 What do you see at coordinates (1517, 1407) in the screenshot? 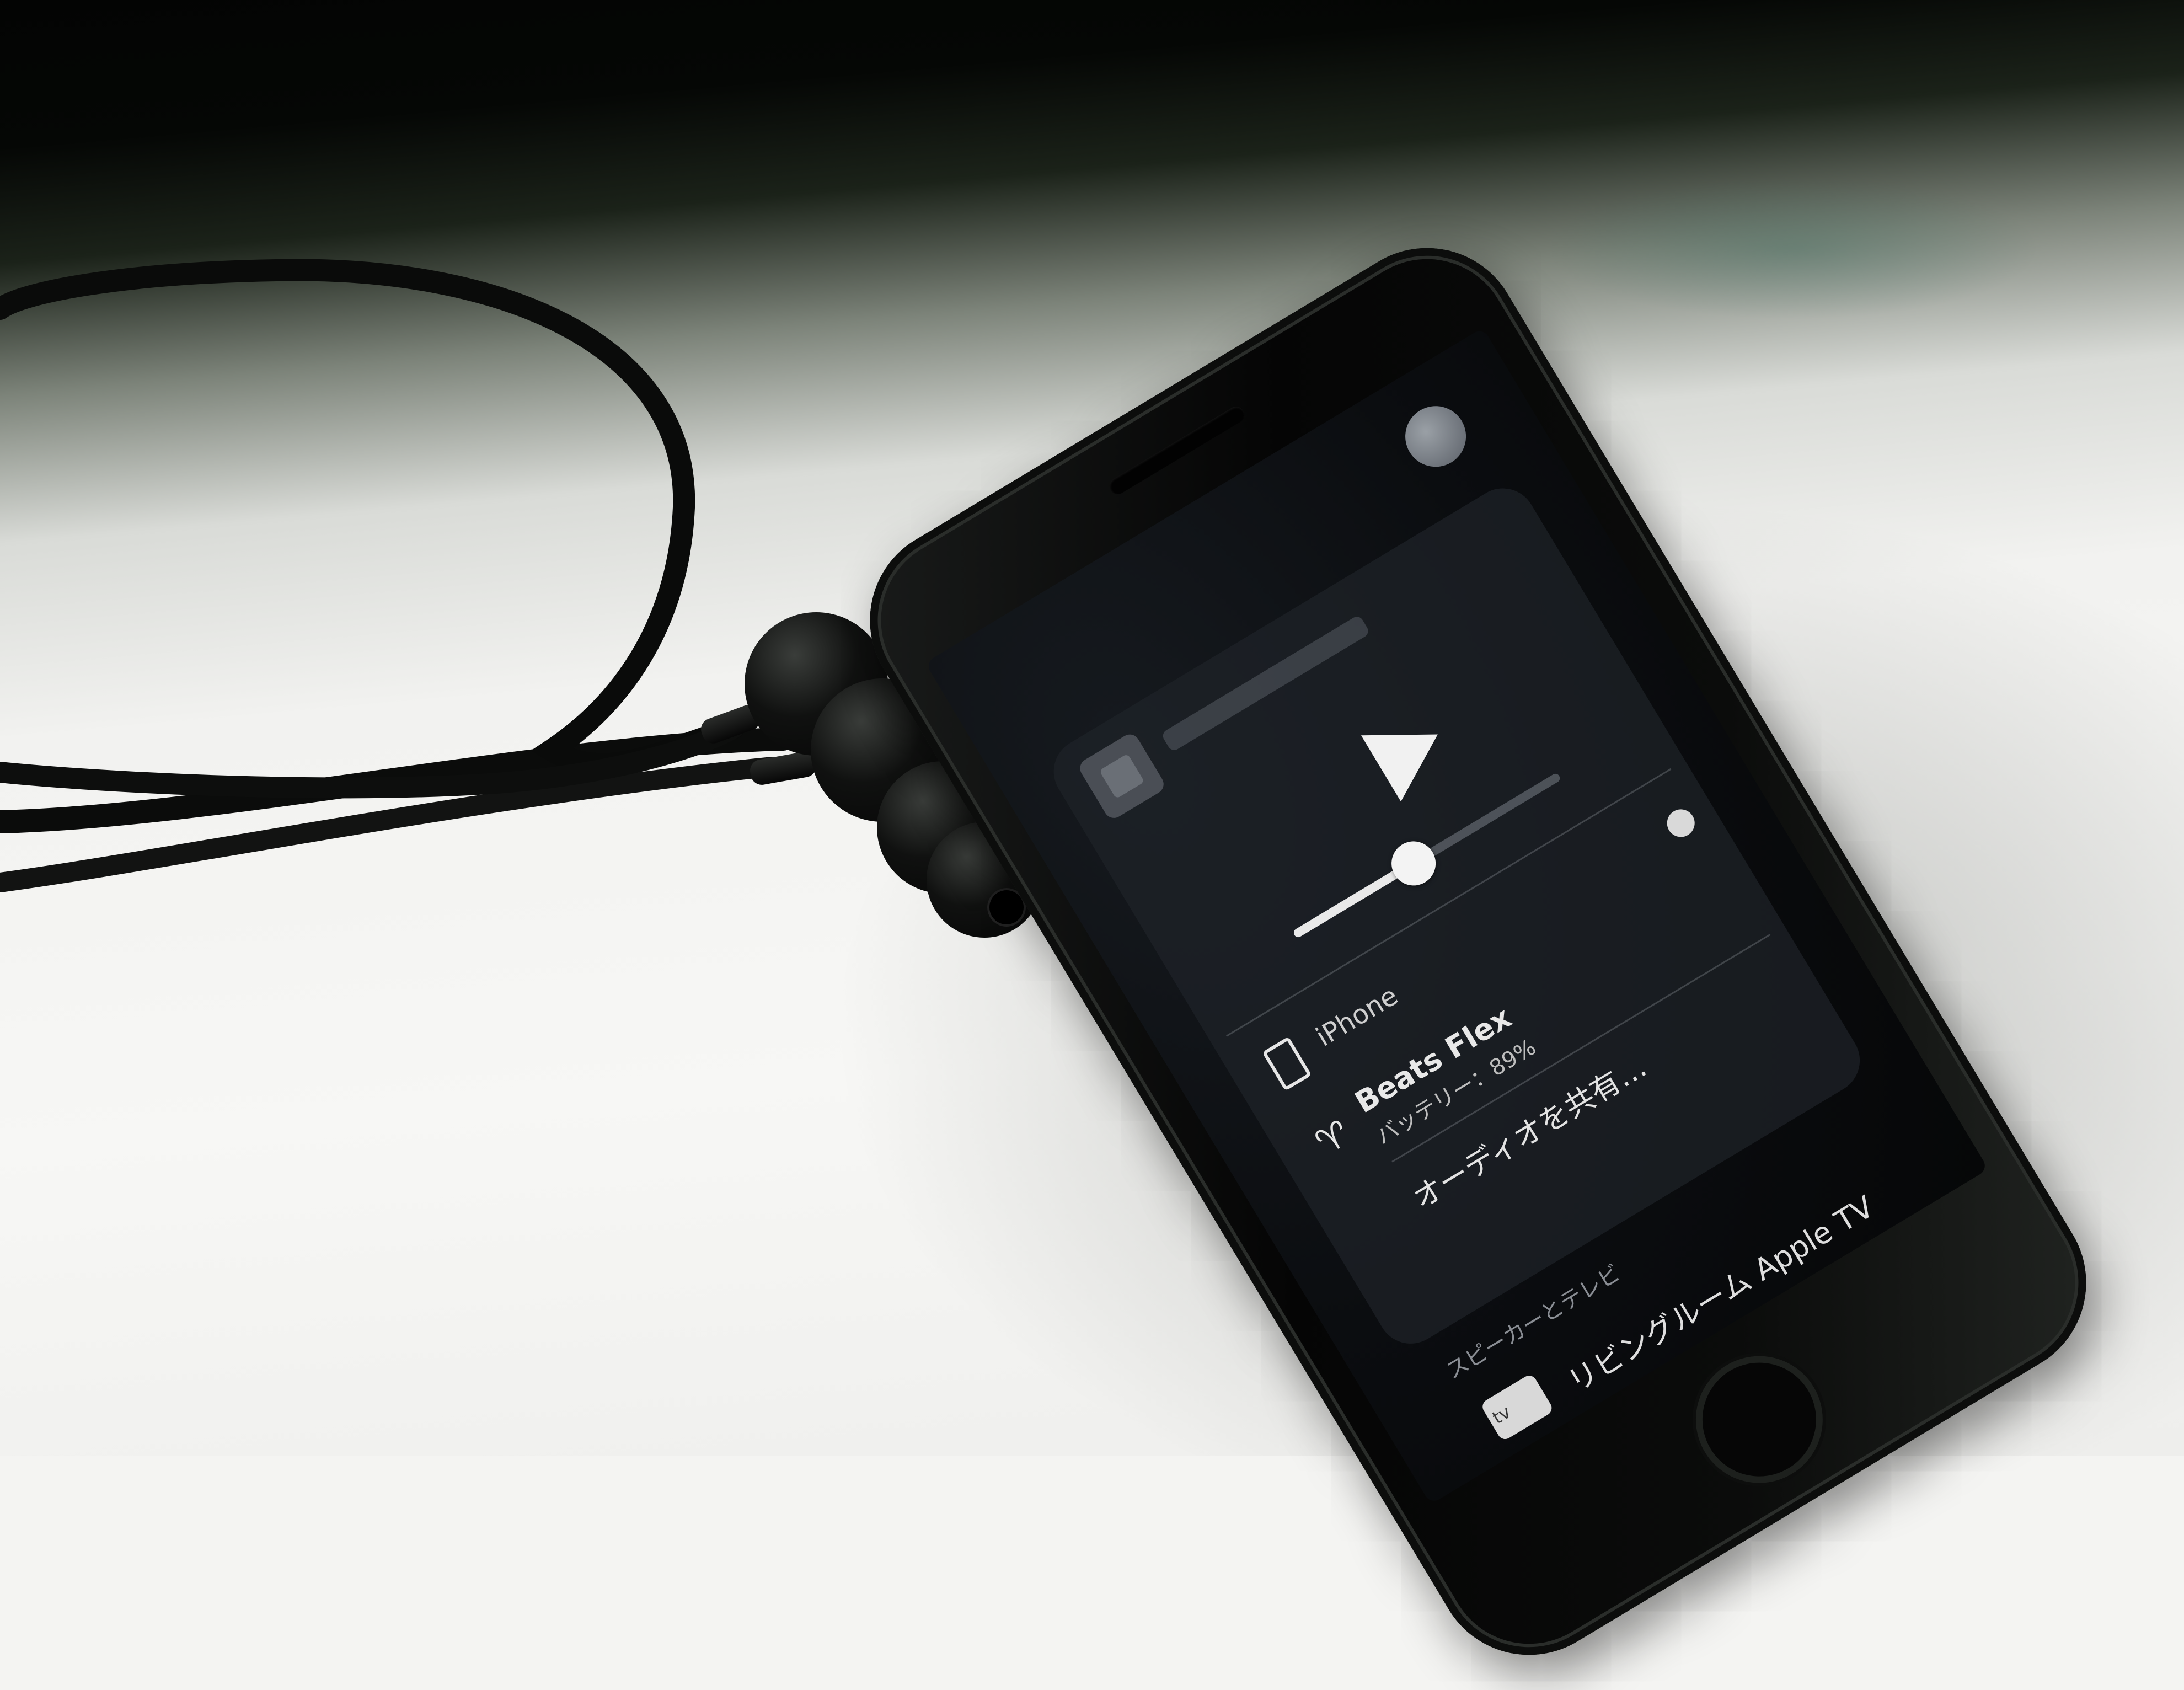
I see `apple-tv-icon: tv` at bounding box center [1517, 1407].